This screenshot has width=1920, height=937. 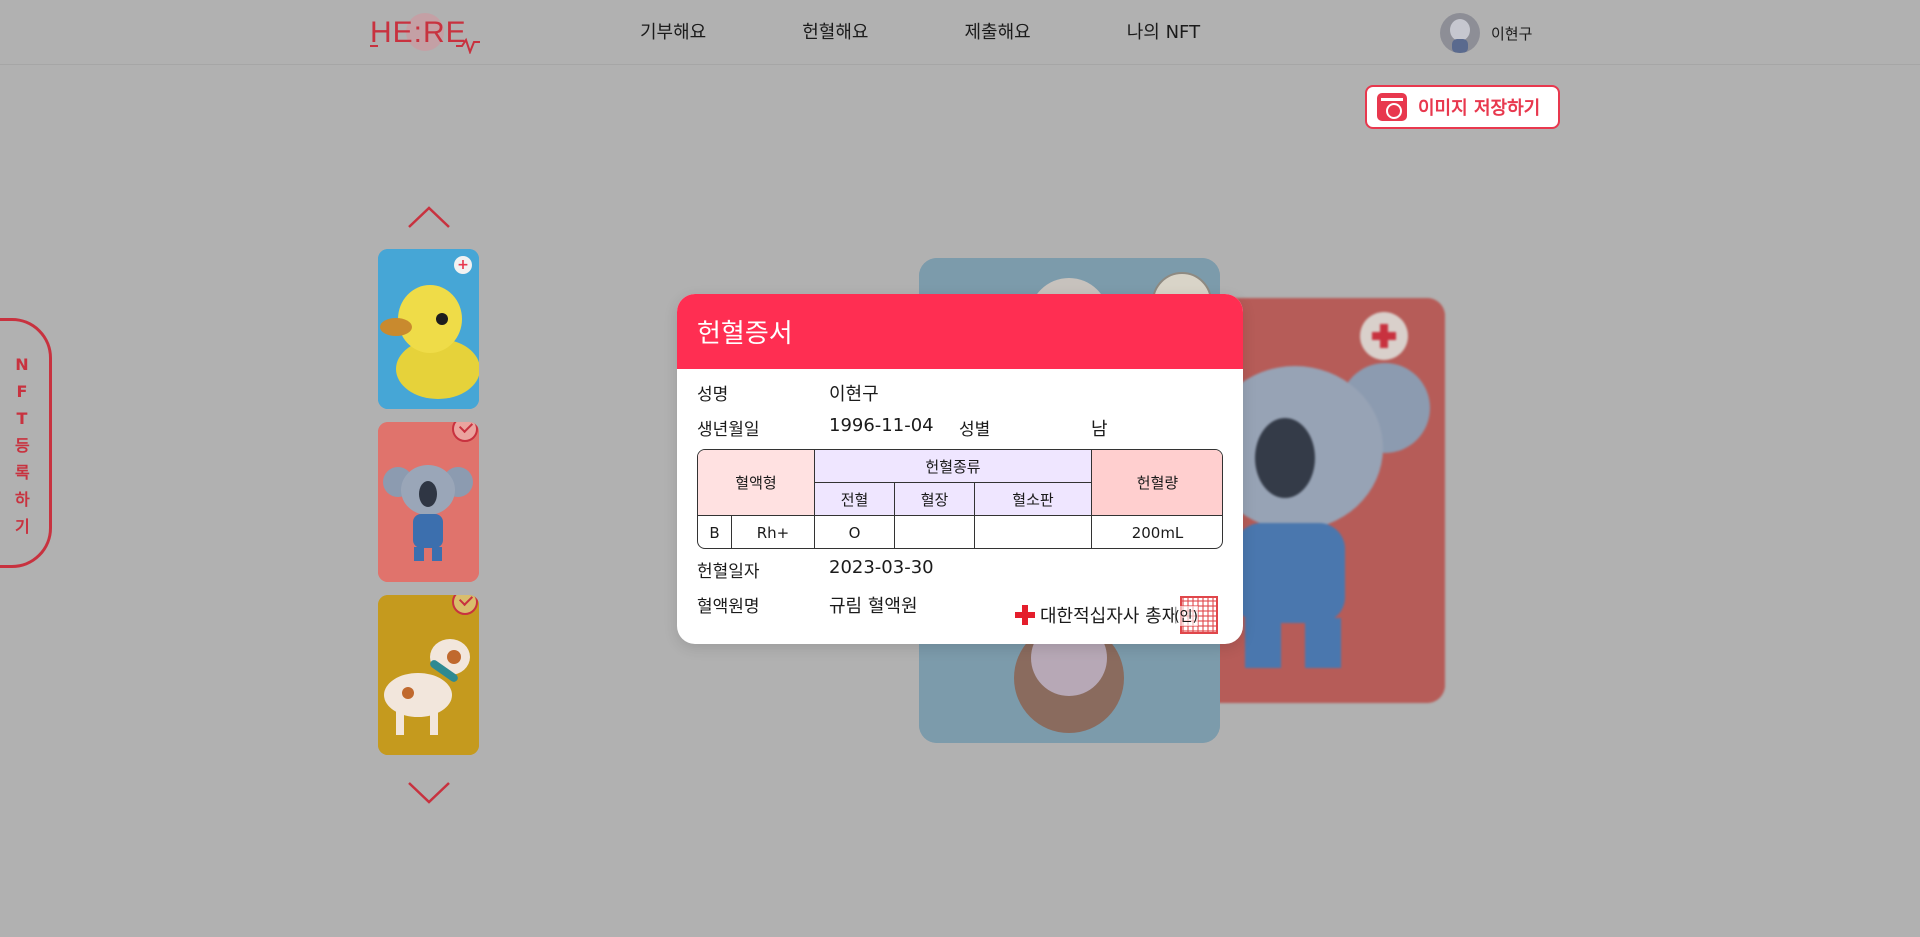 I want to click on kind-whole-blood: 전혈, so click(x=855, y=499).